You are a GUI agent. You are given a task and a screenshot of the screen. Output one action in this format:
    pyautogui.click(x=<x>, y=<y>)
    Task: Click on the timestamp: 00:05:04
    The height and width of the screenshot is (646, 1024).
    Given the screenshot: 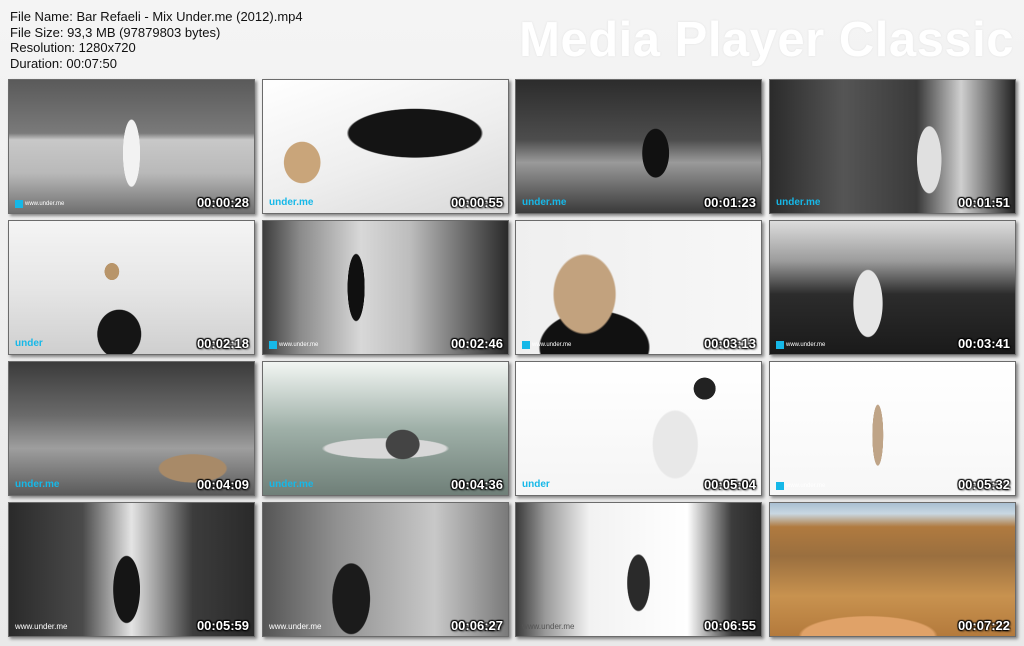 What is the action you would take?
    pyautogui.click(x=729, y=484)
    